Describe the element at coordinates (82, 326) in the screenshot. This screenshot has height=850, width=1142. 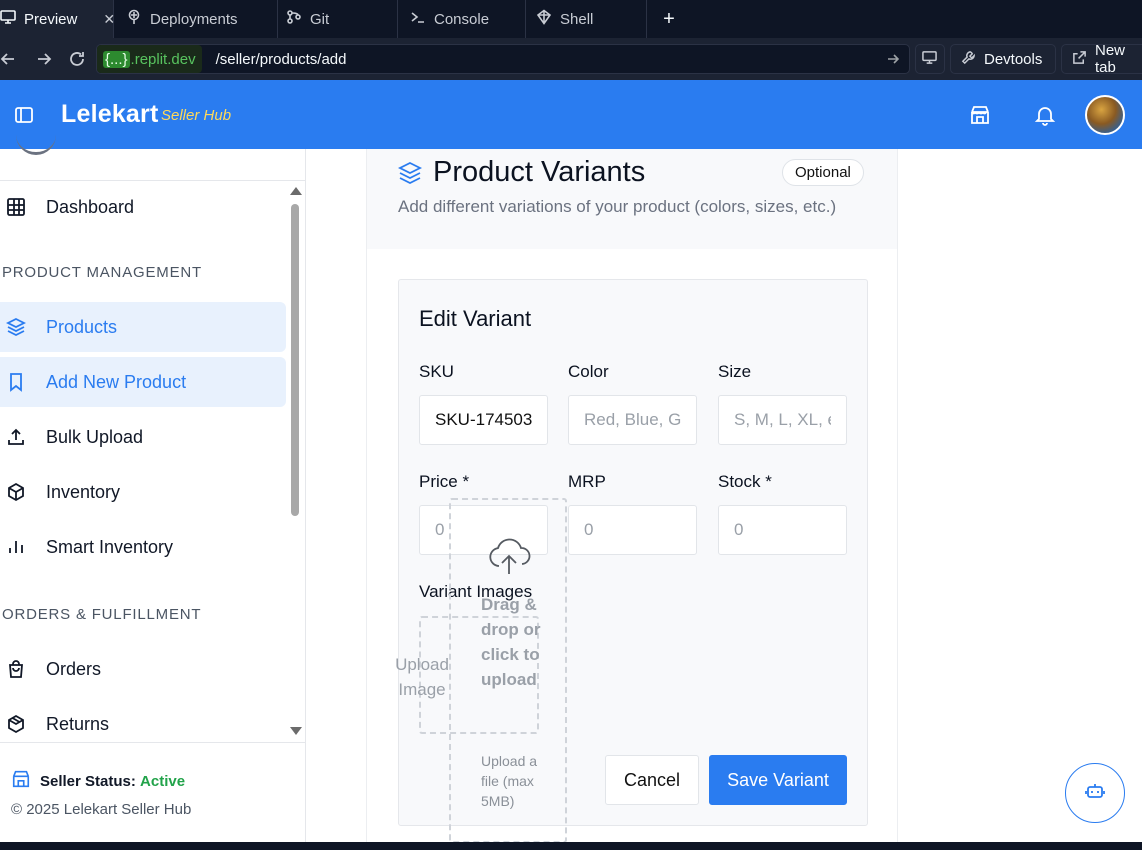
I see `sidebar-item-label: Products` at that location.